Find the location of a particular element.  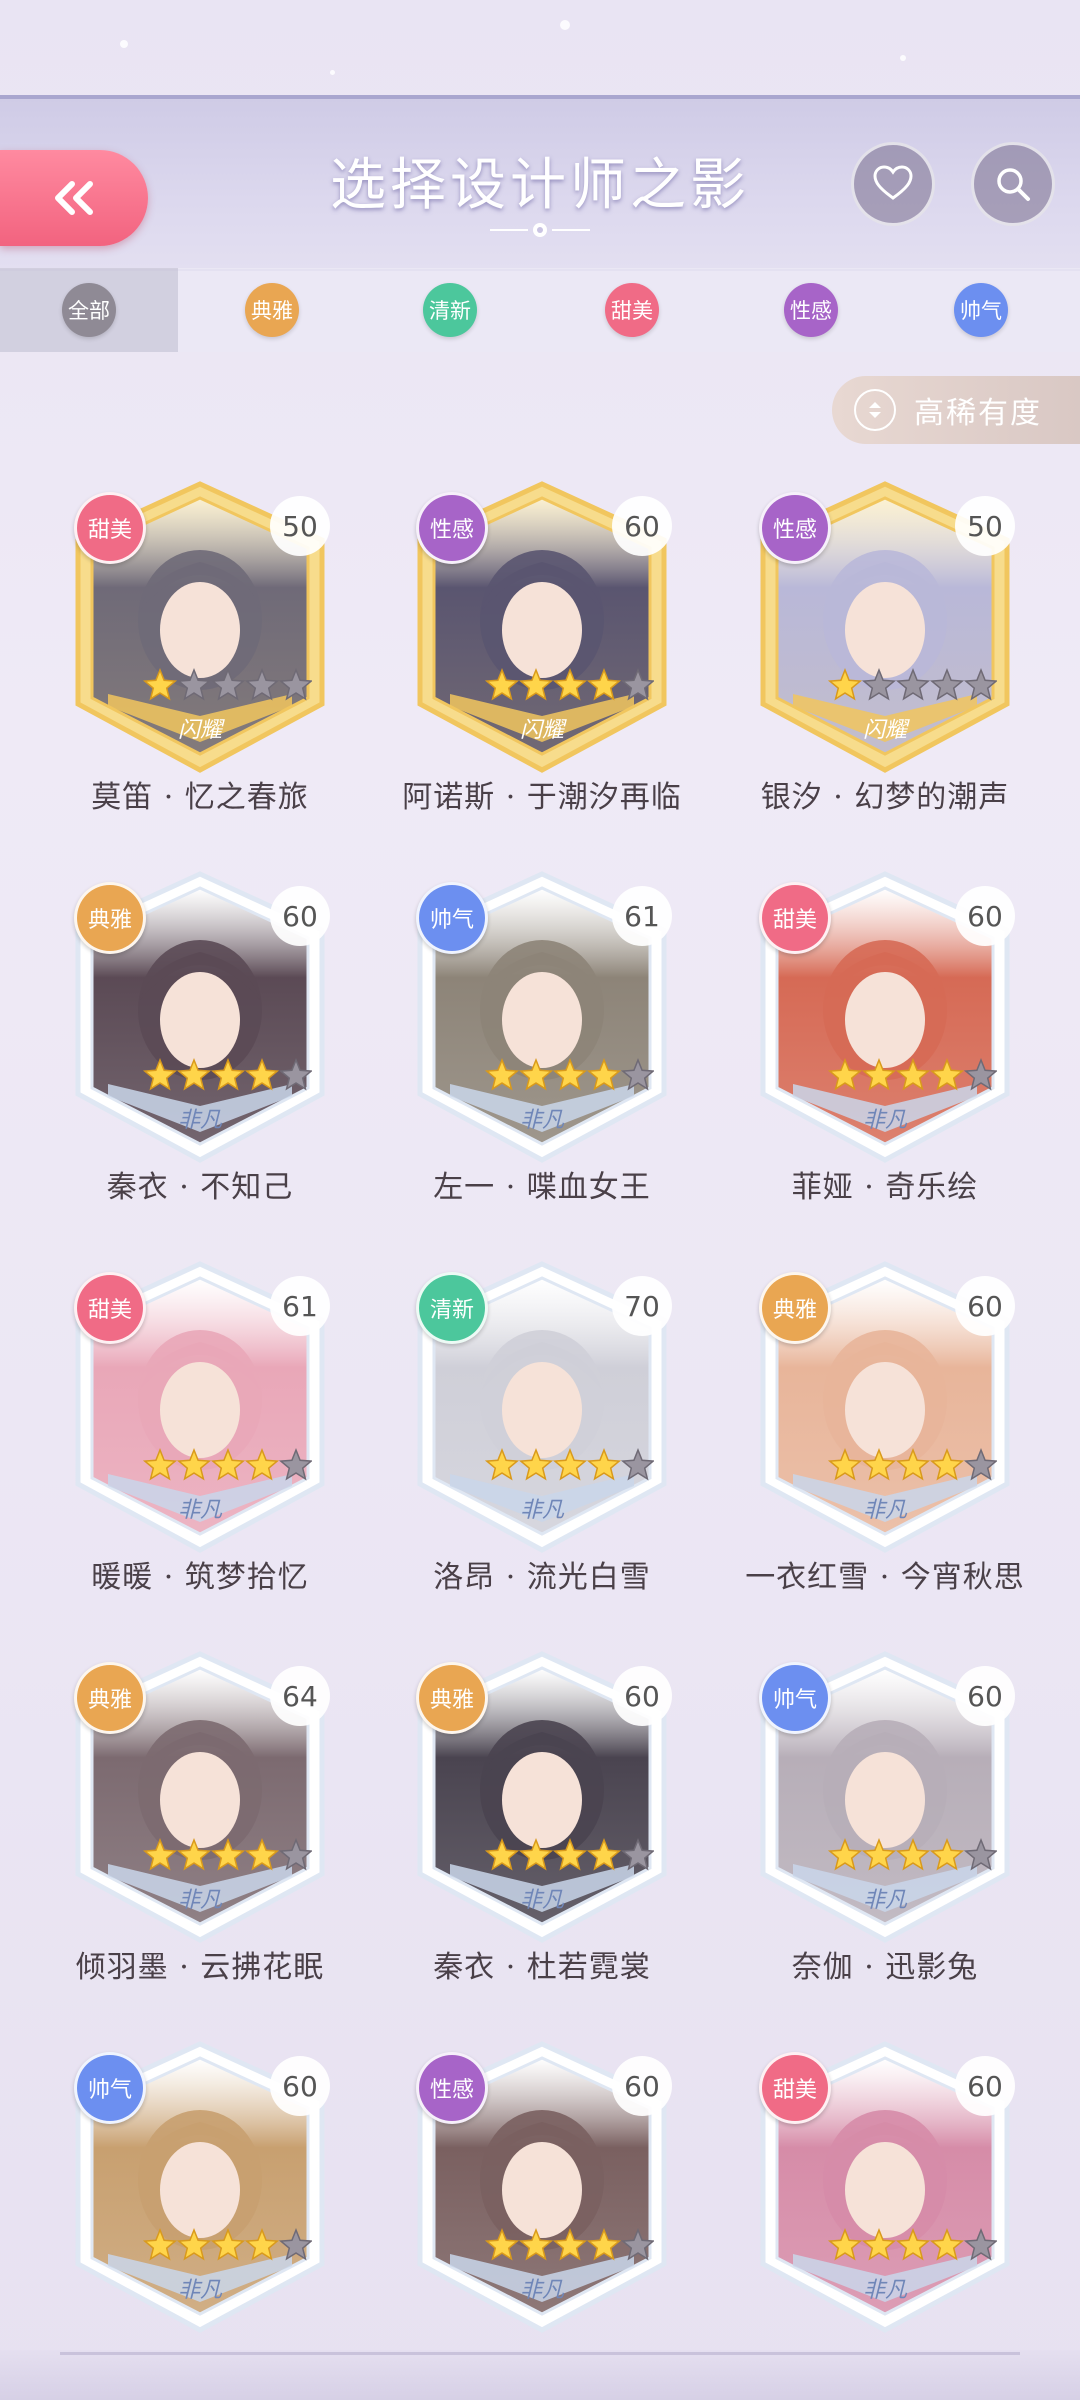

tab-sexy: 性感 is located at coordinates (811, 310).